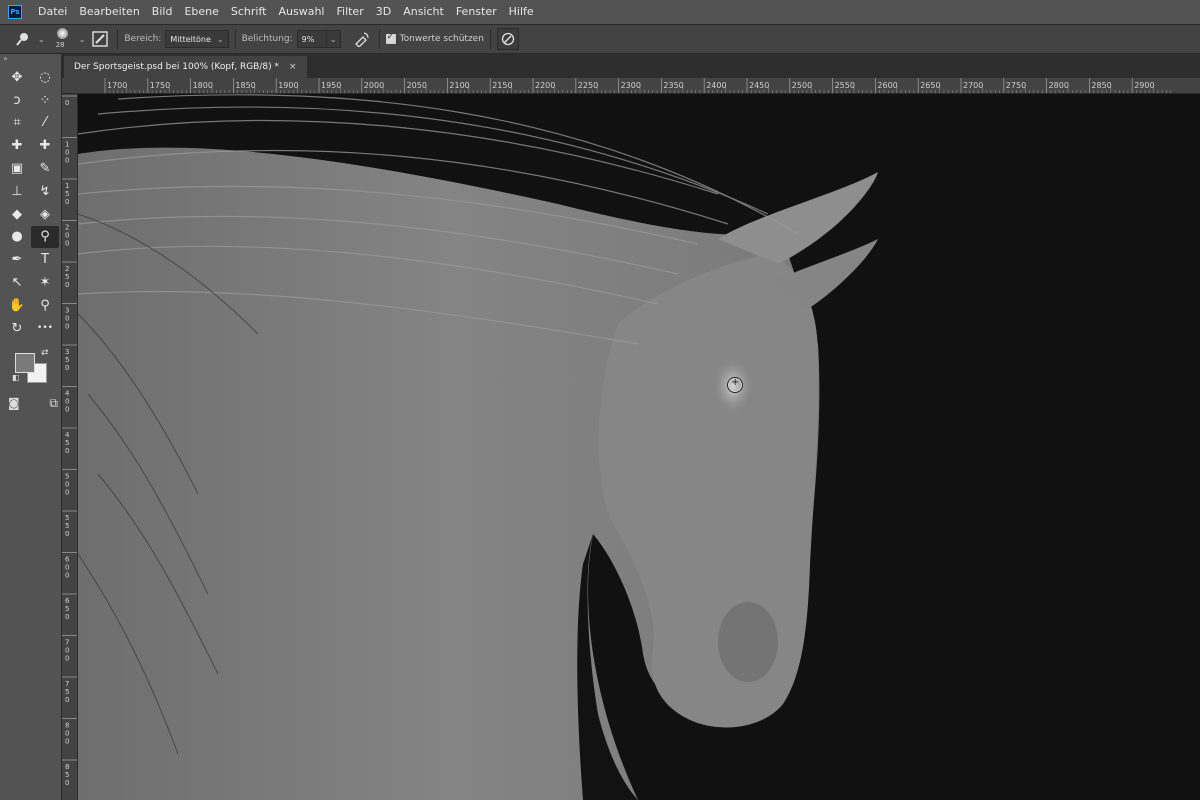  Describe the element at coordinates (67, 651) in the screenshot. I see `ruler-tick-label: 700` at that location.